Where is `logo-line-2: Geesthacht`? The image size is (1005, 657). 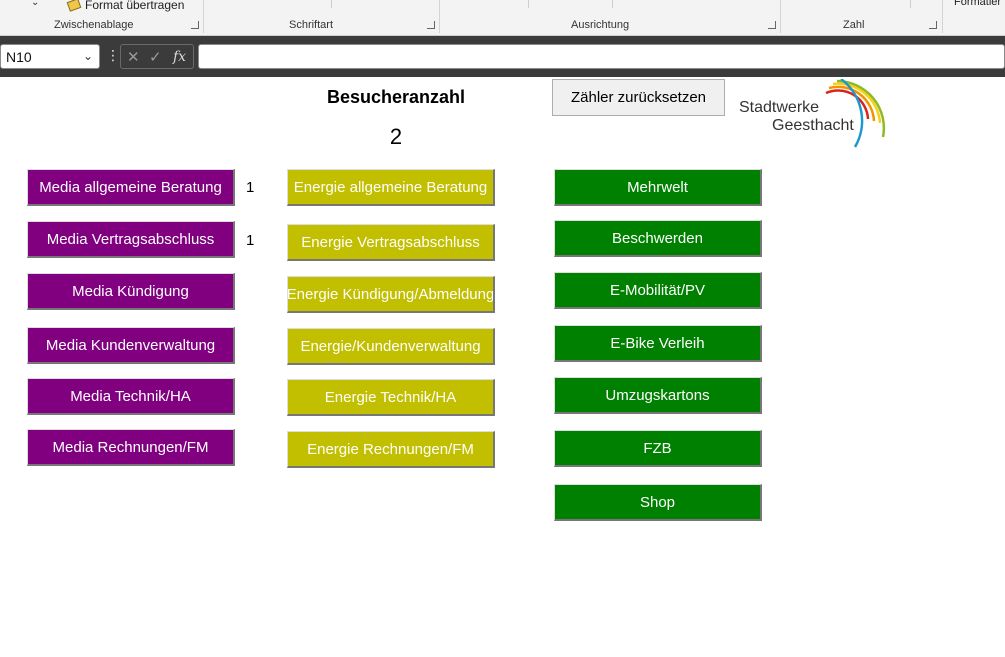
logo-line-2: Geesthacht is located at coordinates (813, 125).